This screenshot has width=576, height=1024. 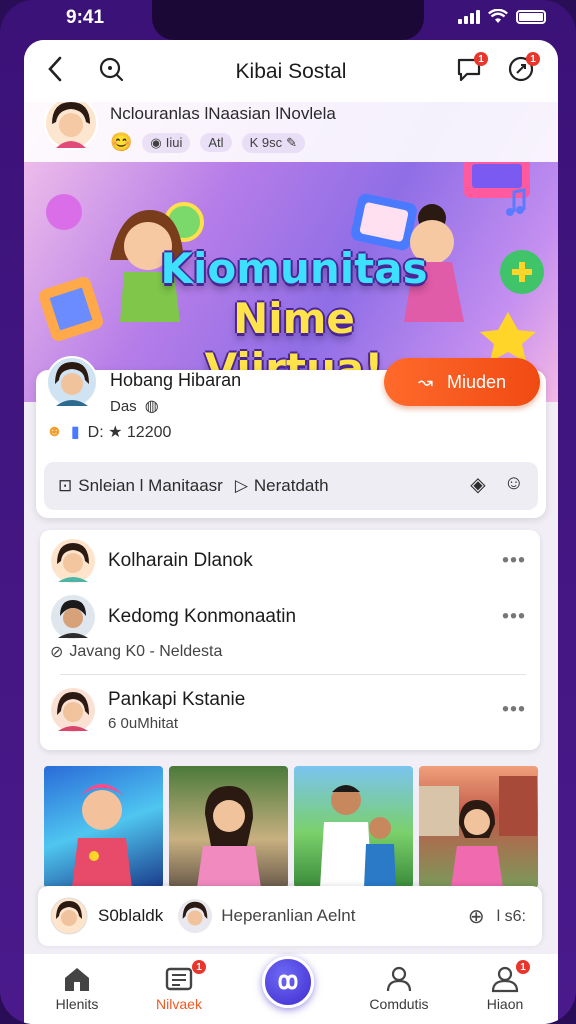 I want to click on notch, so click(x=288, y=20).